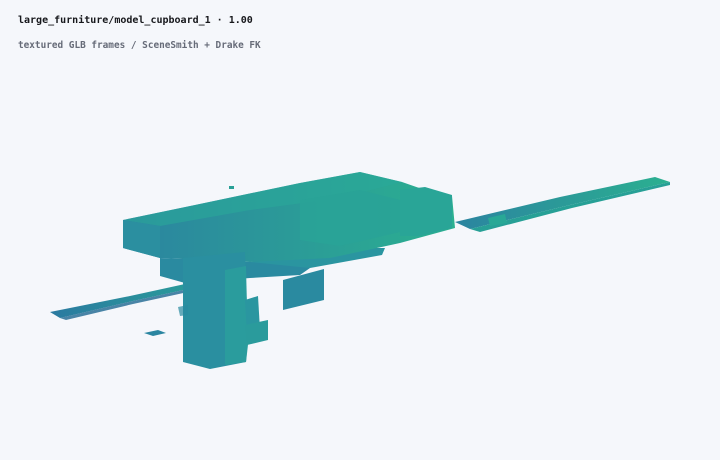  I want to click on cupboard-right-block, so click(426, 211).